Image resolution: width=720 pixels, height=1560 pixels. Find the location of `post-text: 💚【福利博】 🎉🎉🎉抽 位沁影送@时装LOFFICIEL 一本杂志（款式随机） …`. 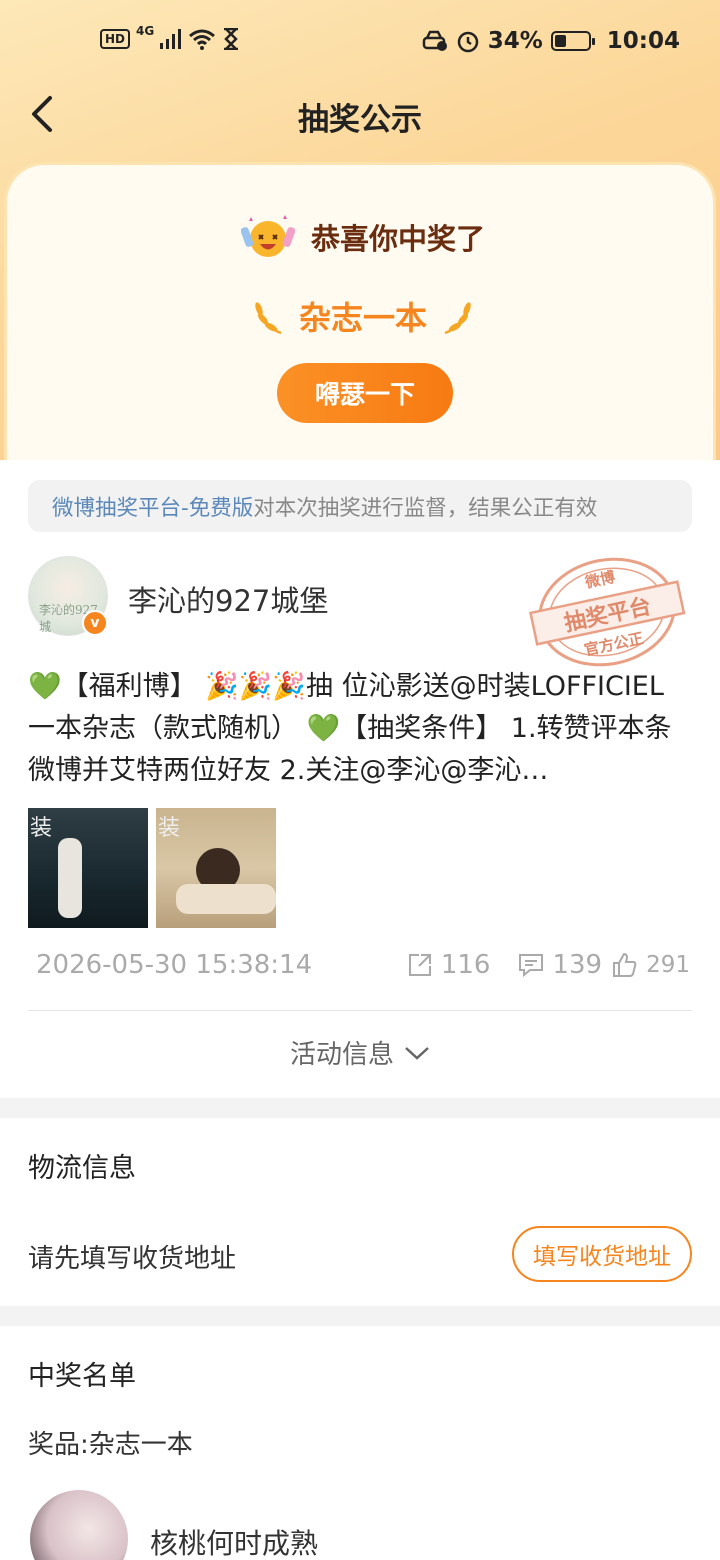

post-text: 💚【福利博】 🎉🎉🎉抽 位沁影送@时装LOFFICIEL 一本杂志（款式随机） … is located at coordinates (361, 729).